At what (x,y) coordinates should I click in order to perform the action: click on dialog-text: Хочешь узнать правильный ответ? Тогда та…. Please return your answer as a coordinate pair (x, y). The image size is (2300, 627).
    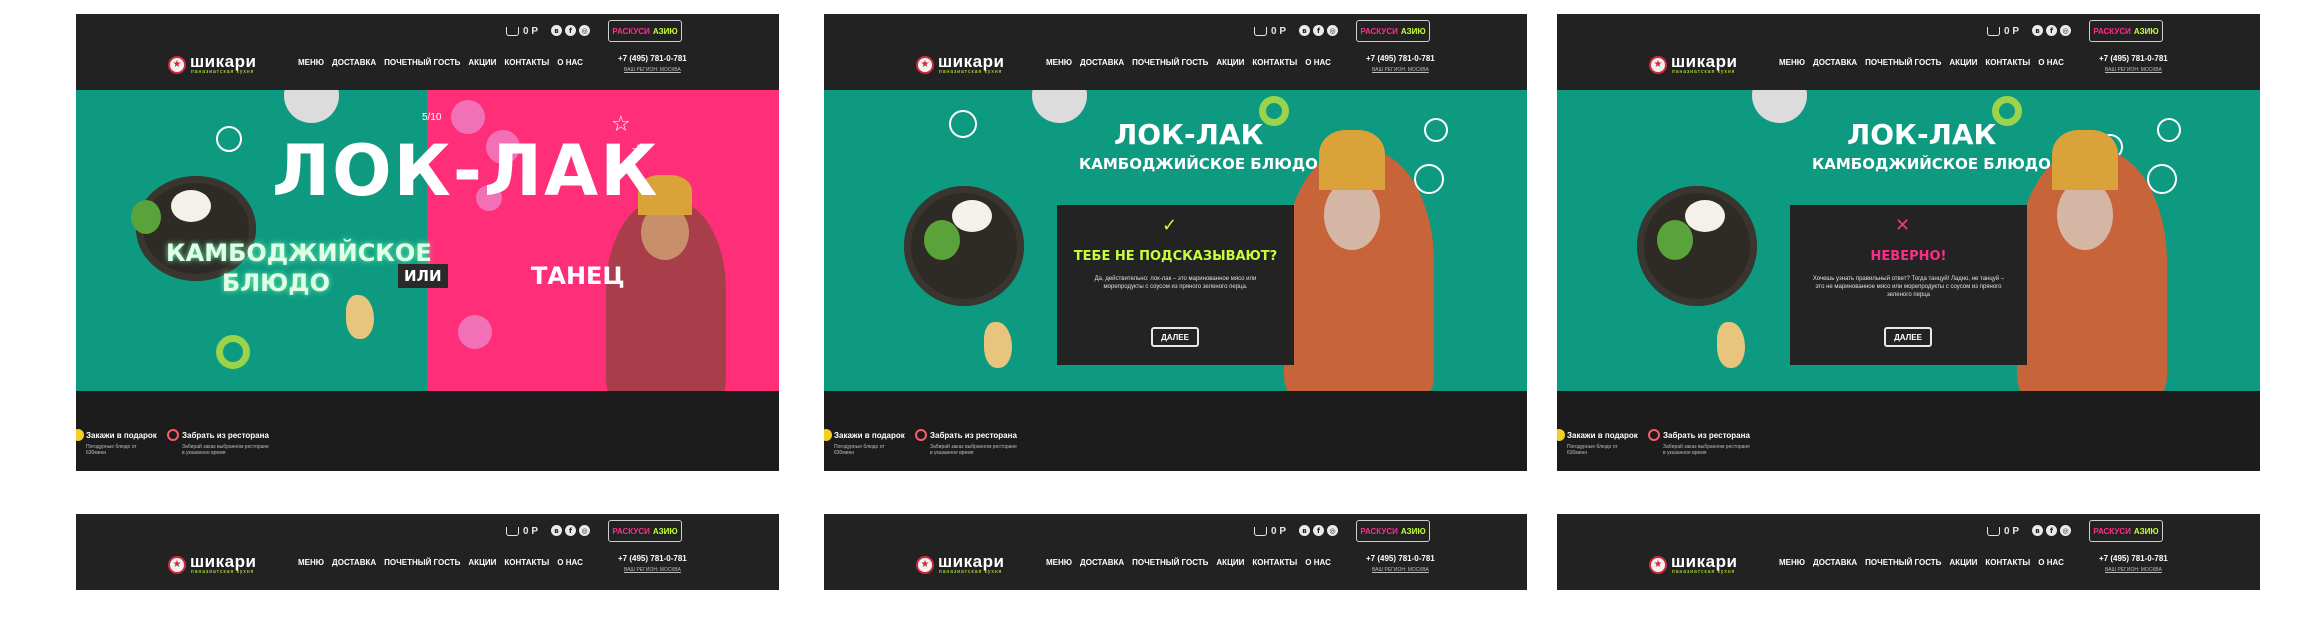
    Looking at the image, I should click on (1908, 287).